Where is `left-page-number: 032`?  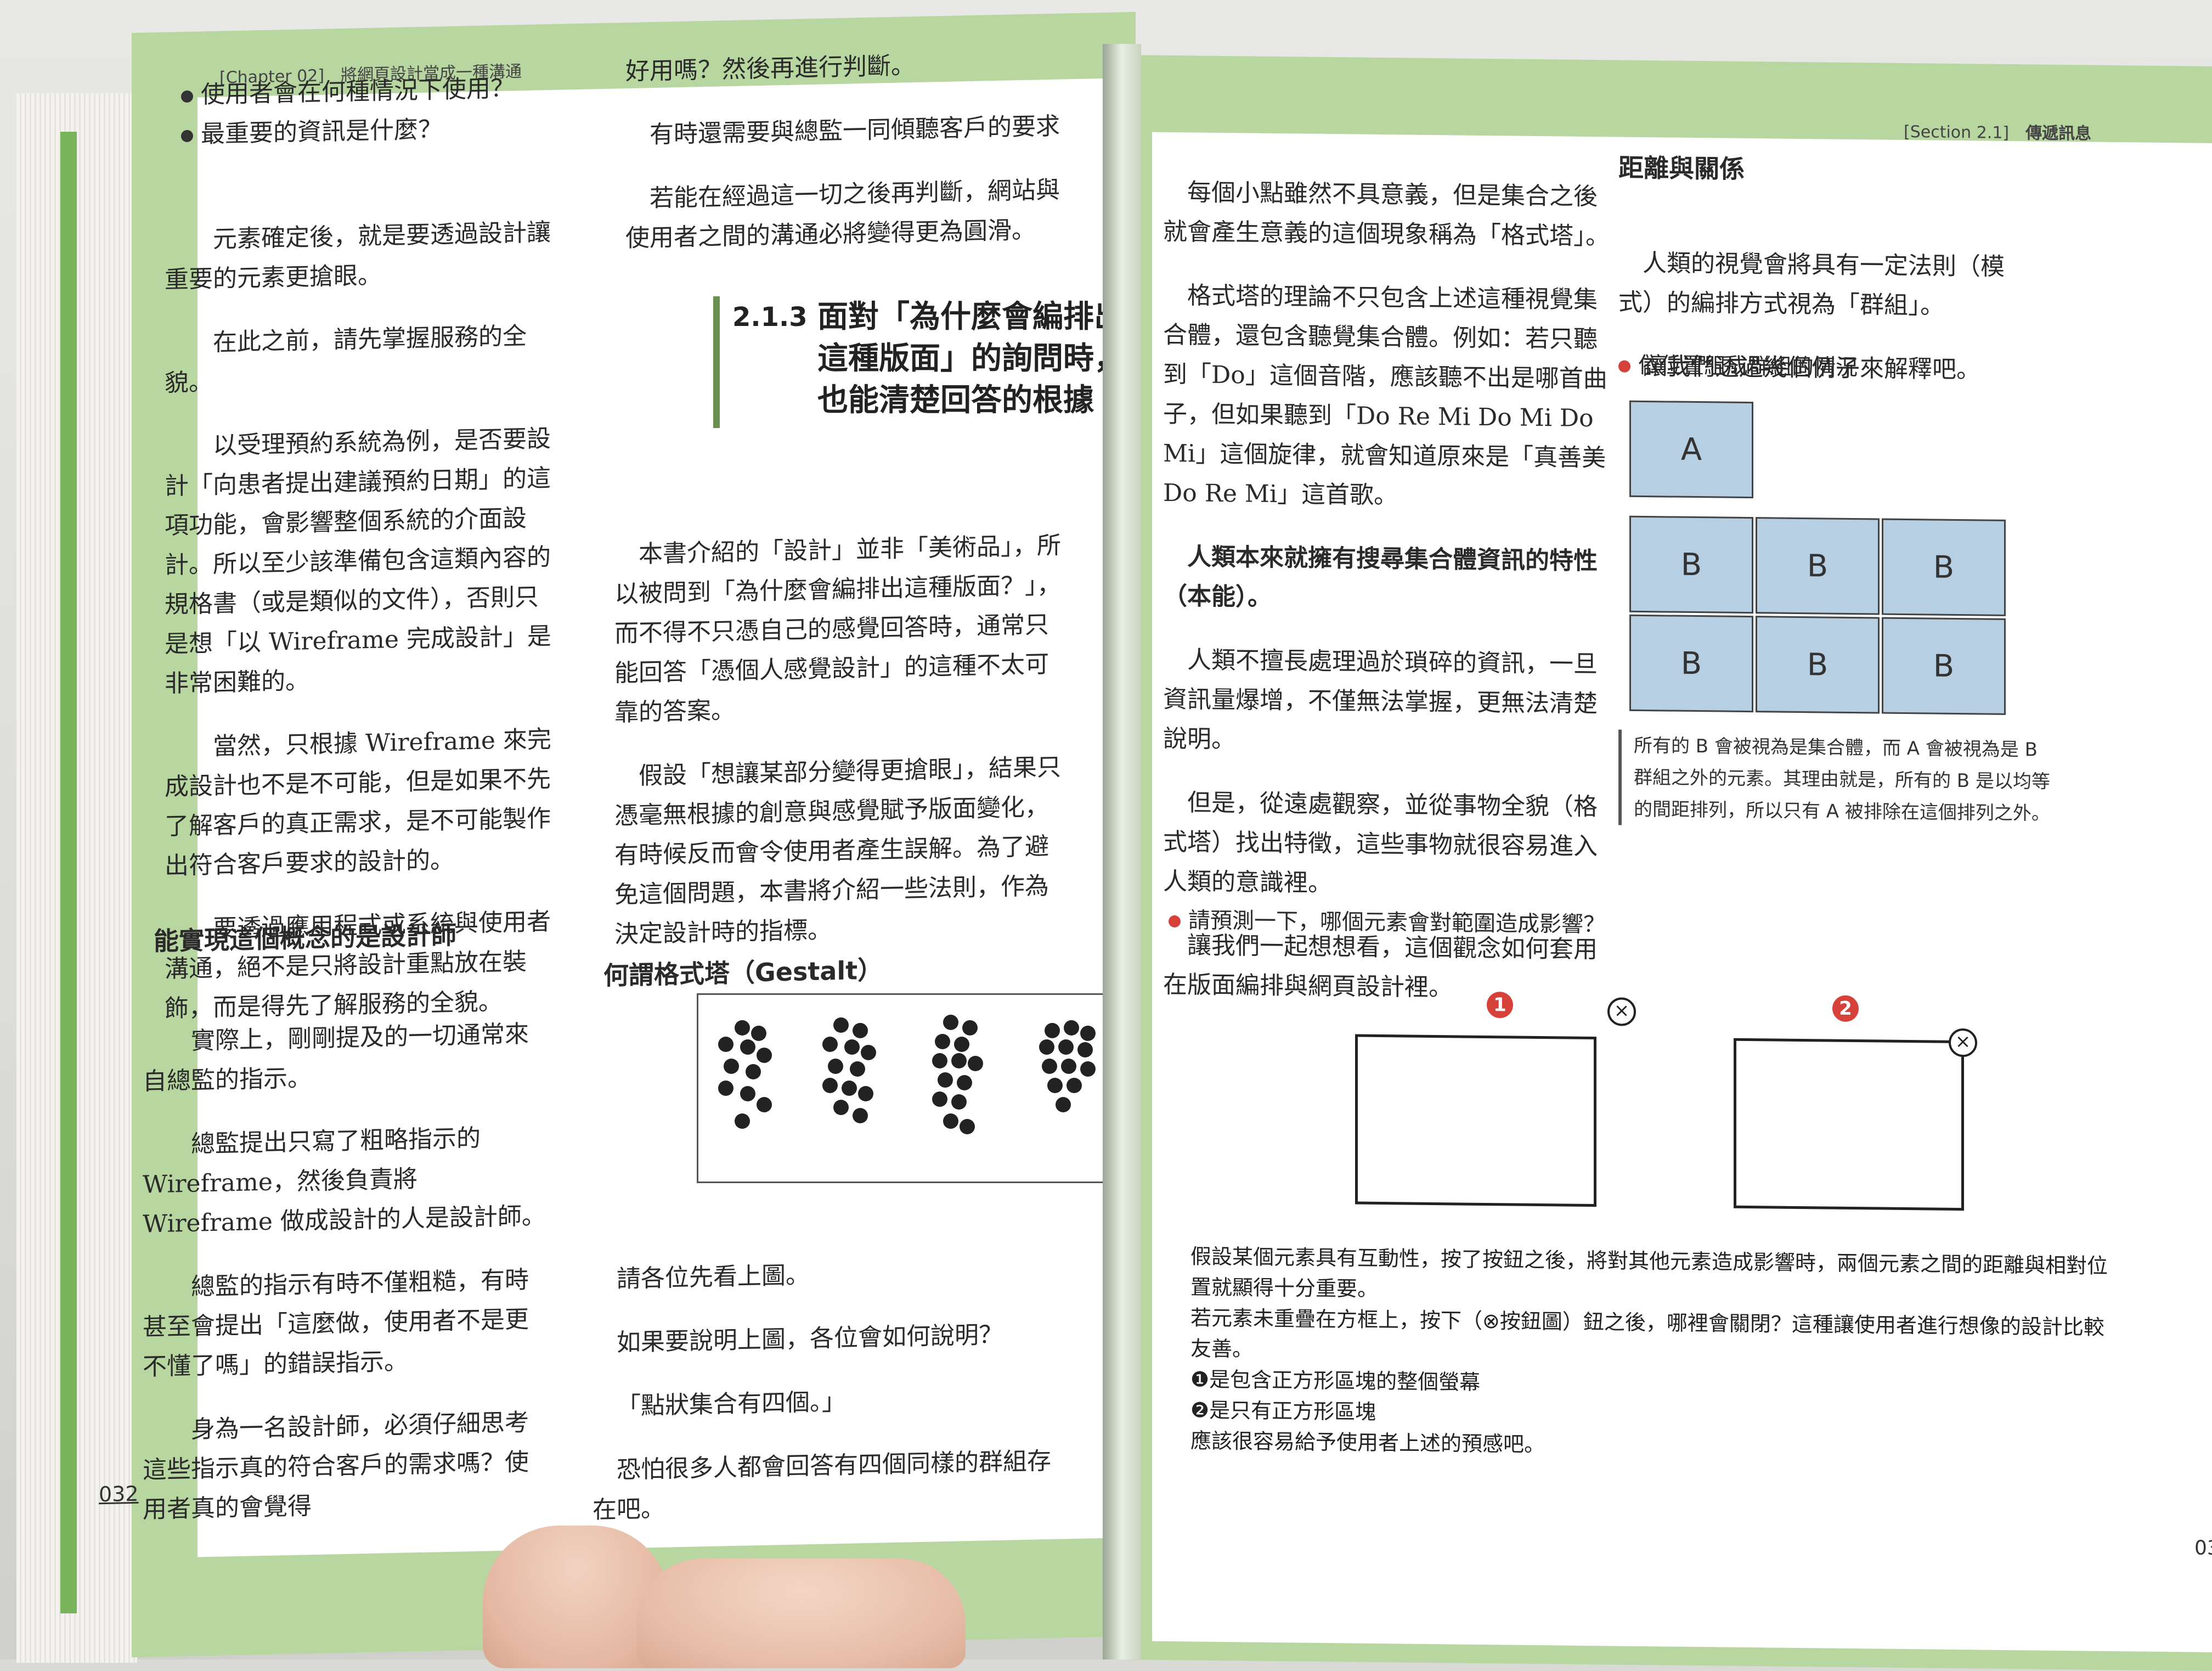 left-page-number: 032 is located at coordinates (119, 1494).